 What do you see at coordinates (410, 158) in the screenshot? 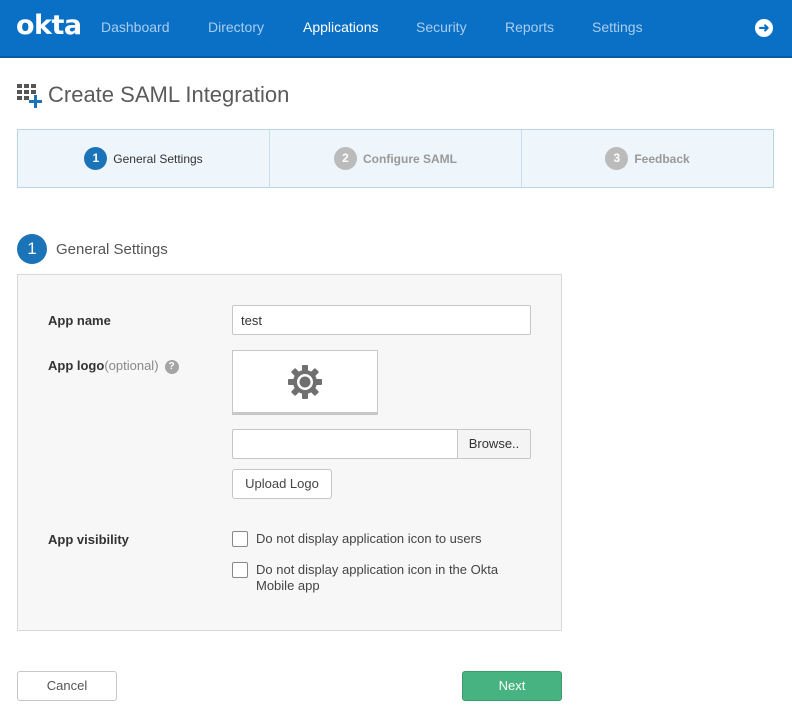
I see `step-label: Configure SAML` at bounding box center [410, 158].